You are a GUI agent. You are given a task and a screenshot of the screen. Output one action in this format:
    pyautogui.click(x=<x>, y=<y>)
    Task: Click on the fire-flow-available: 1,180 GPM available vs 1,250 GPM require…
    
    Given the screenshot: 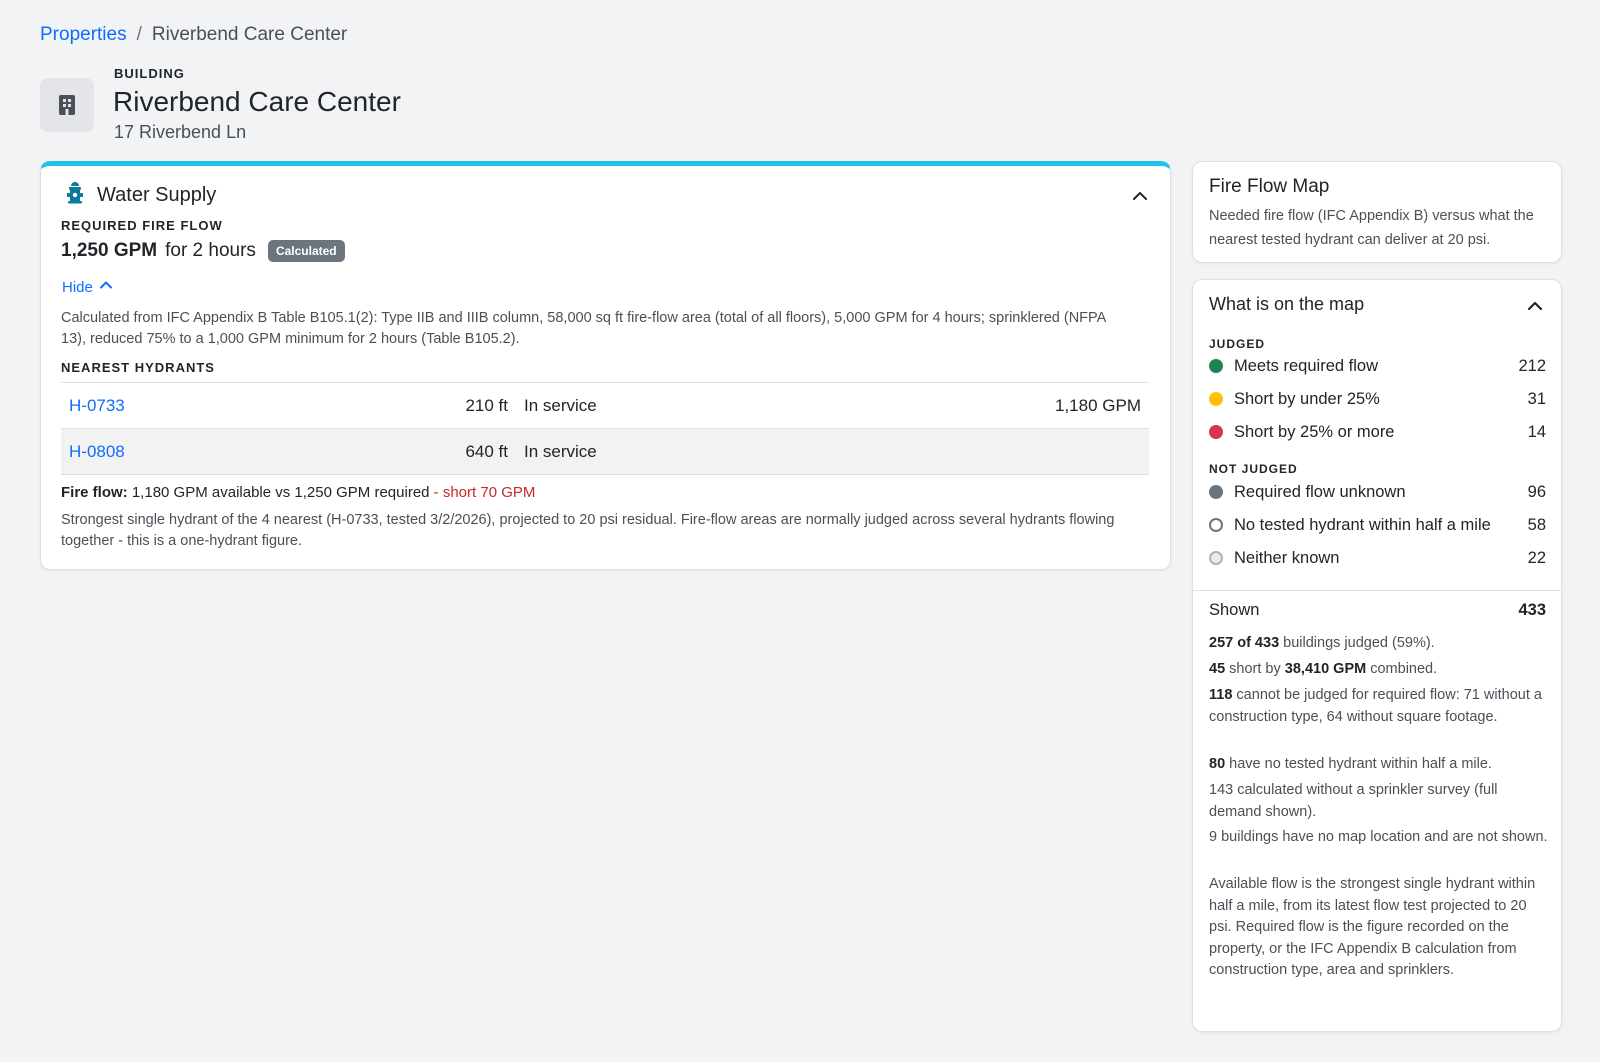 What is the action you would take?
    pyautogui.click(x=280, y=492)
    